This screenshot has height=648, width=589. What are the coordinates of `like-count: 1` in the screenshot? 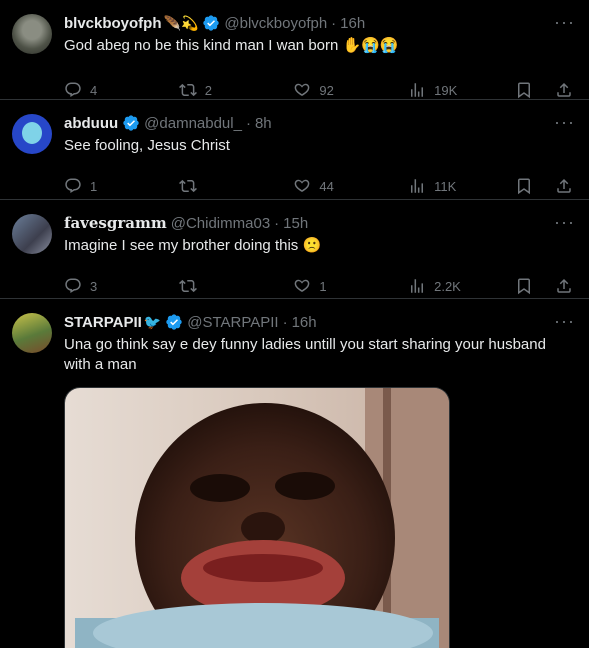 It's located at (323, 286).